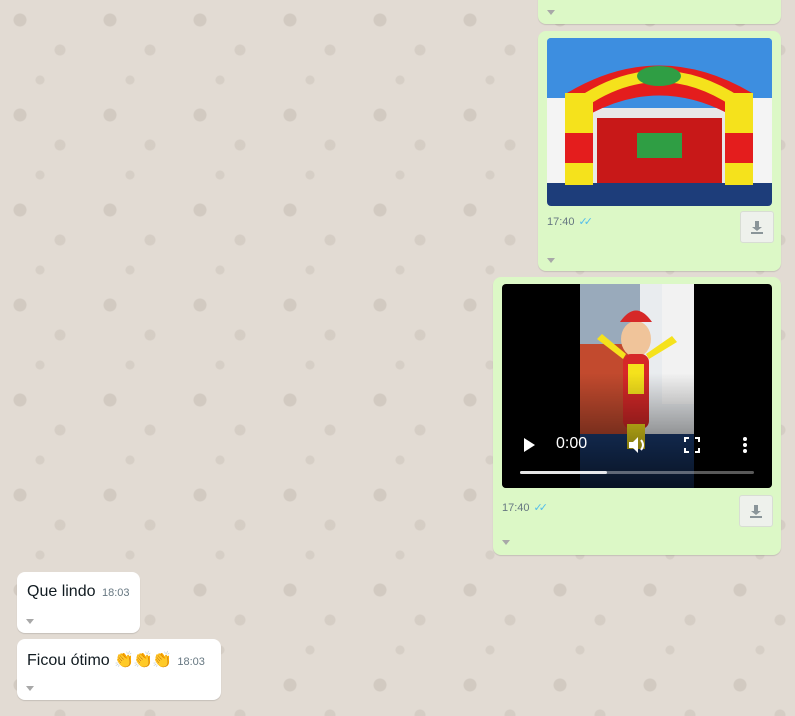  What do you see at coordinates (119, 669) in the screenshot?
I see `message-bubble-incoming: Ficou ótimo 👏👏👏 18:03` at bounding box center [119, 669].